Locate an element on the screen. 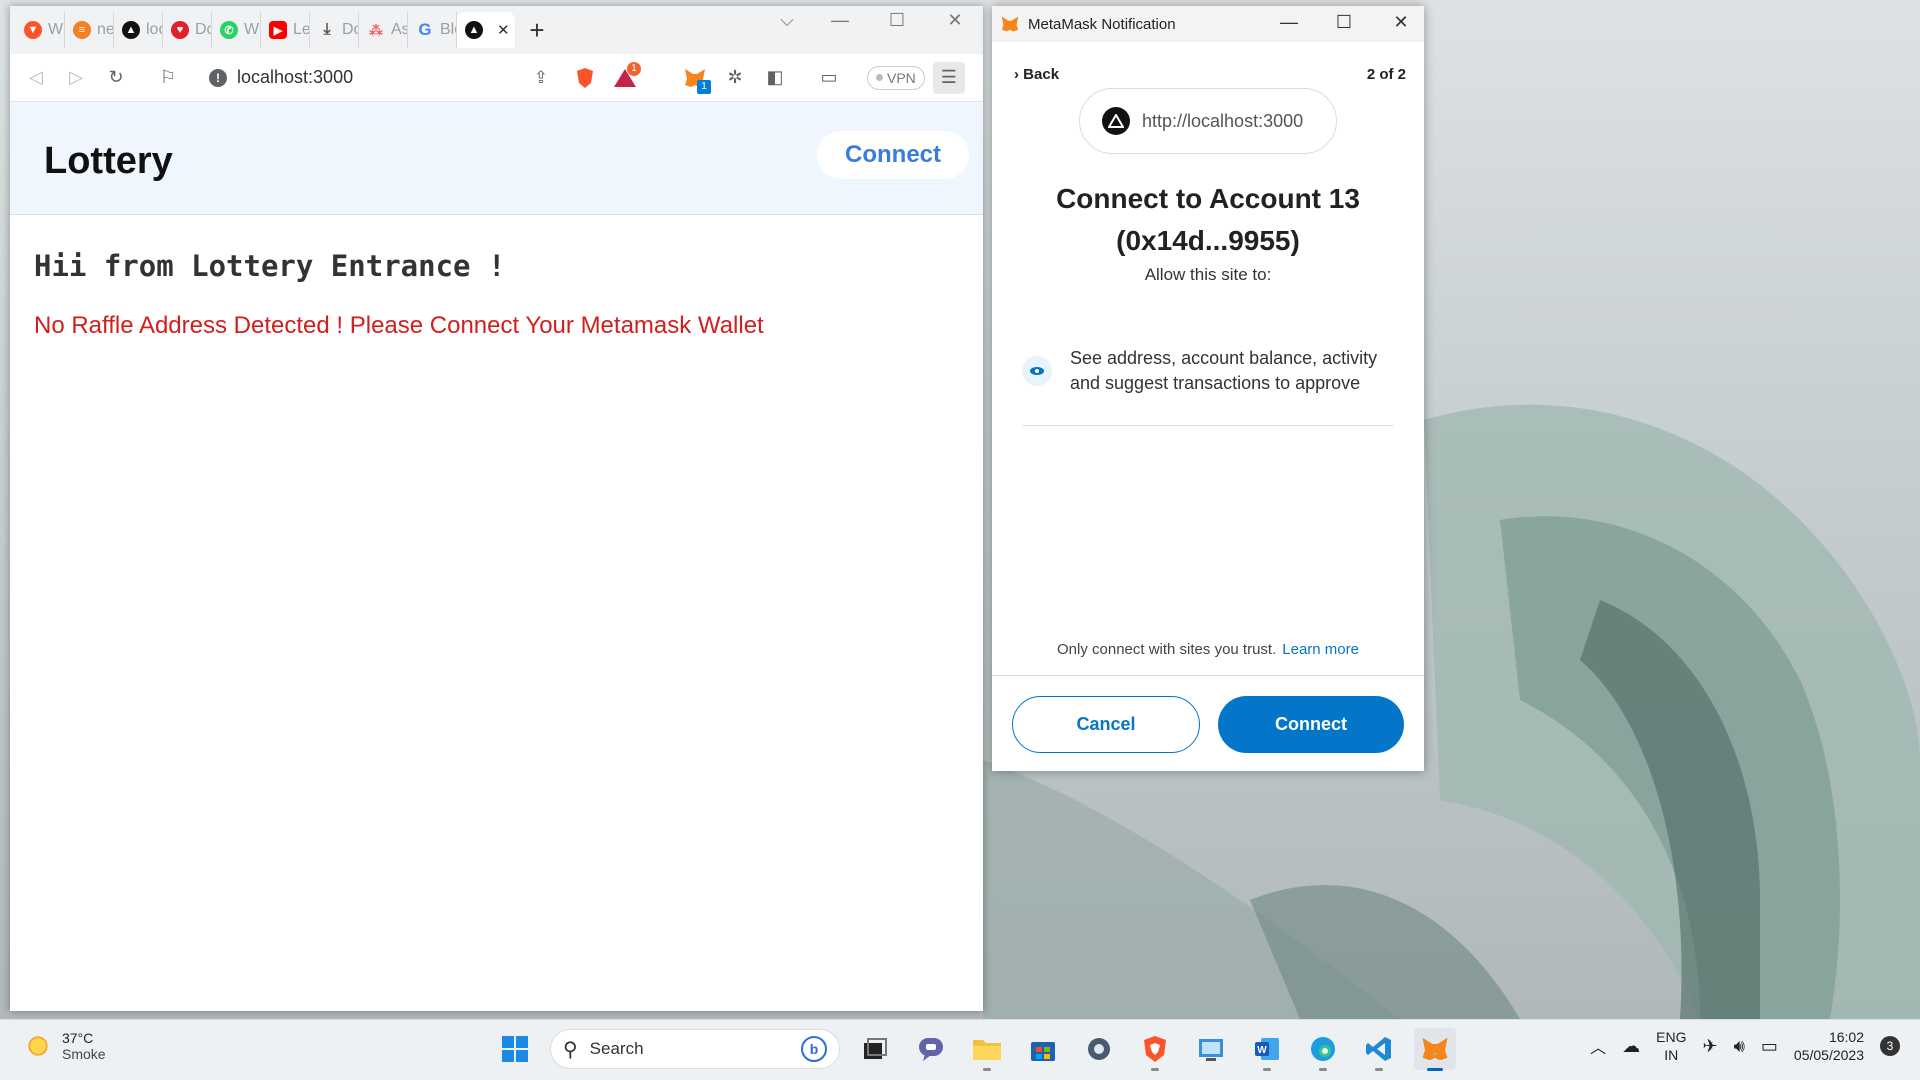 Image resolution: width=1920 pixels, height=1080 pixels. taskbar-apps: ⚲ Search b W is located at coordinates (975, 1049).